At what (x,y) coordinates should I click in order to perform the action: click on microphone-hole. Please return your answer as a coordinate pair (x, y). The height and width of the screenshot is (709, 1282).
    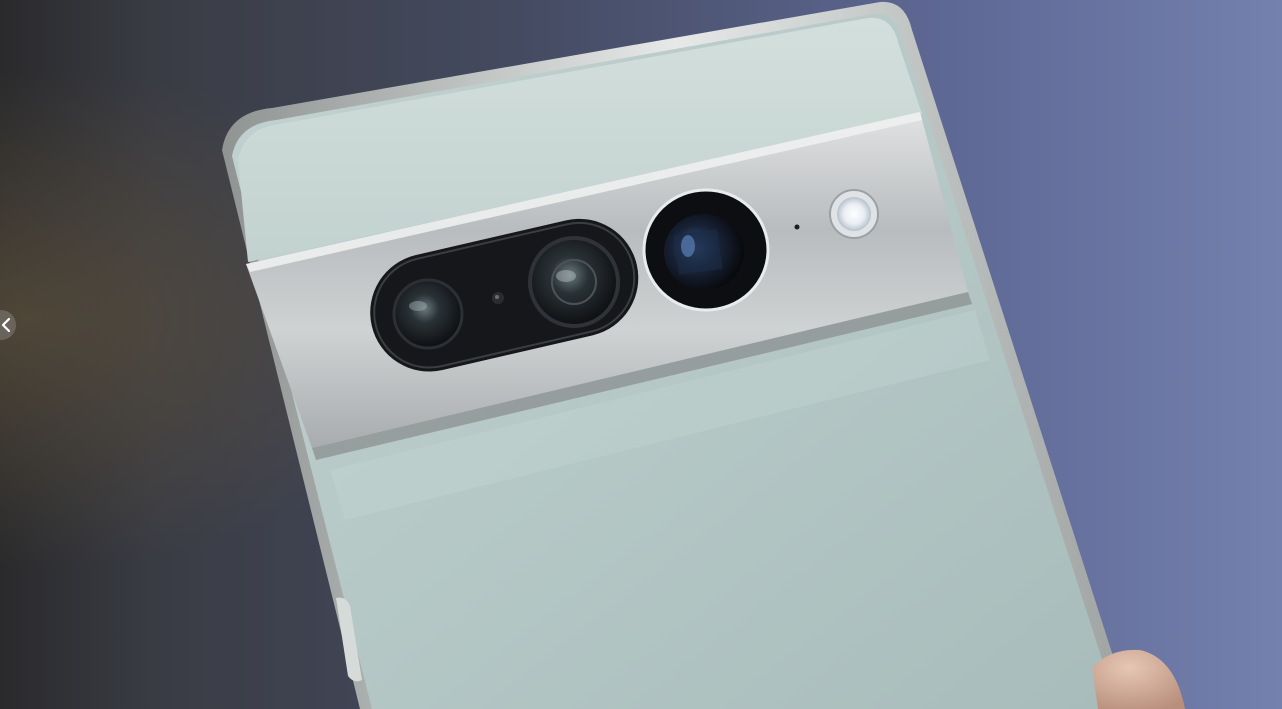
    Looking at the image, I should click on (797, 227).